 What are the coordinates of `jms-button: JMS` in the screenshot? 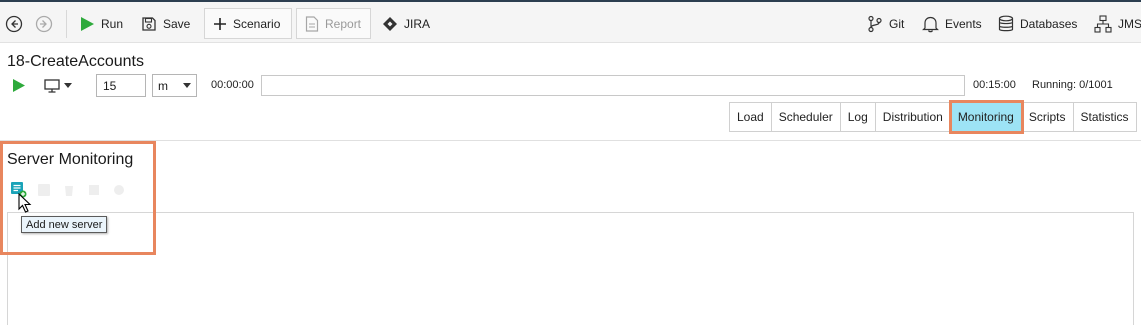 It's located at (1117, 23).